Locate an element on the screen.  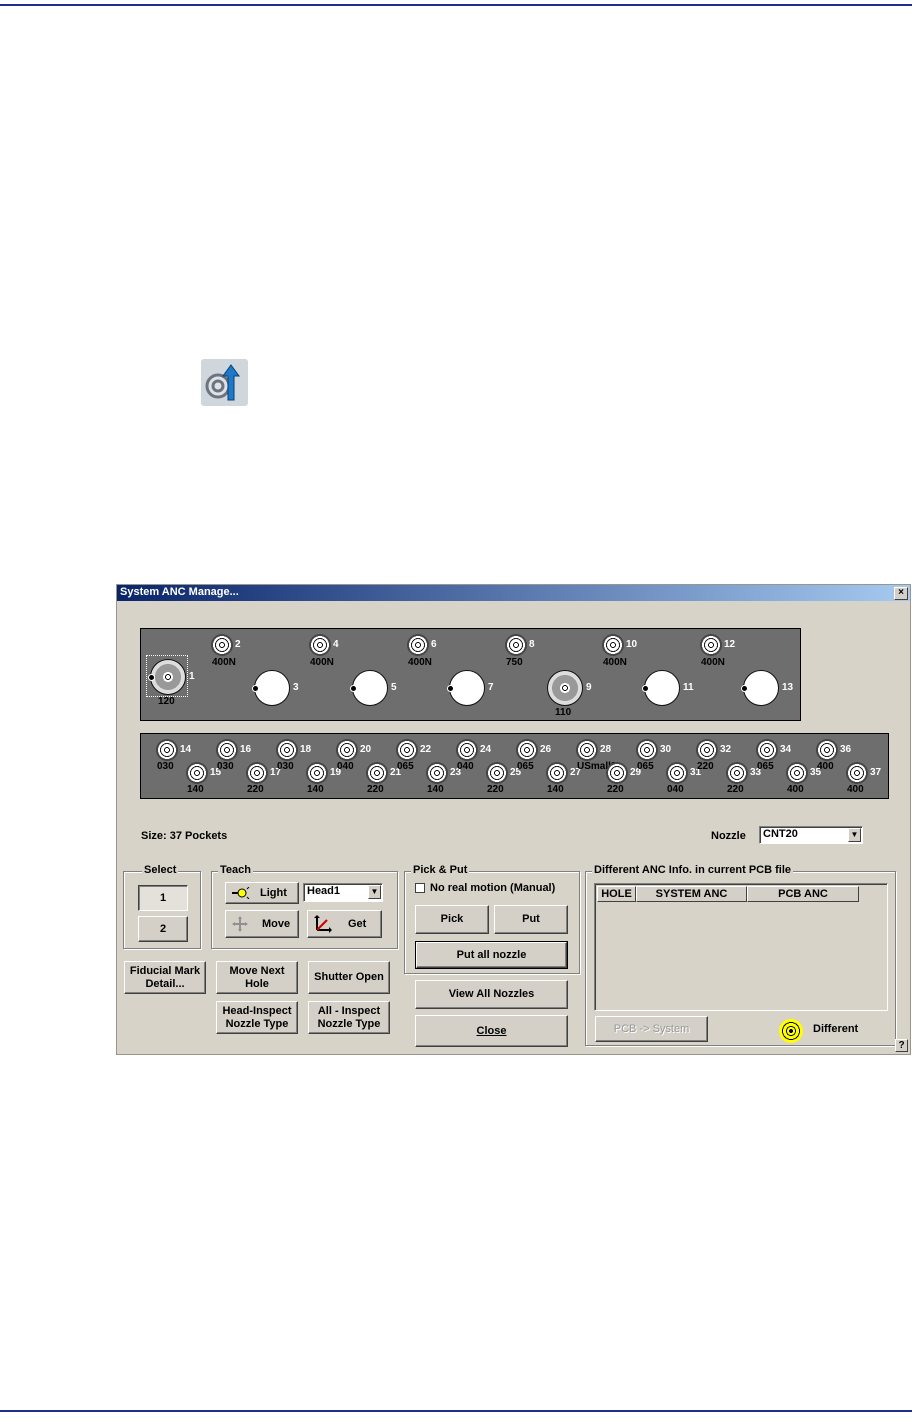
manual-checkbox is located at coordinates (420, 888).